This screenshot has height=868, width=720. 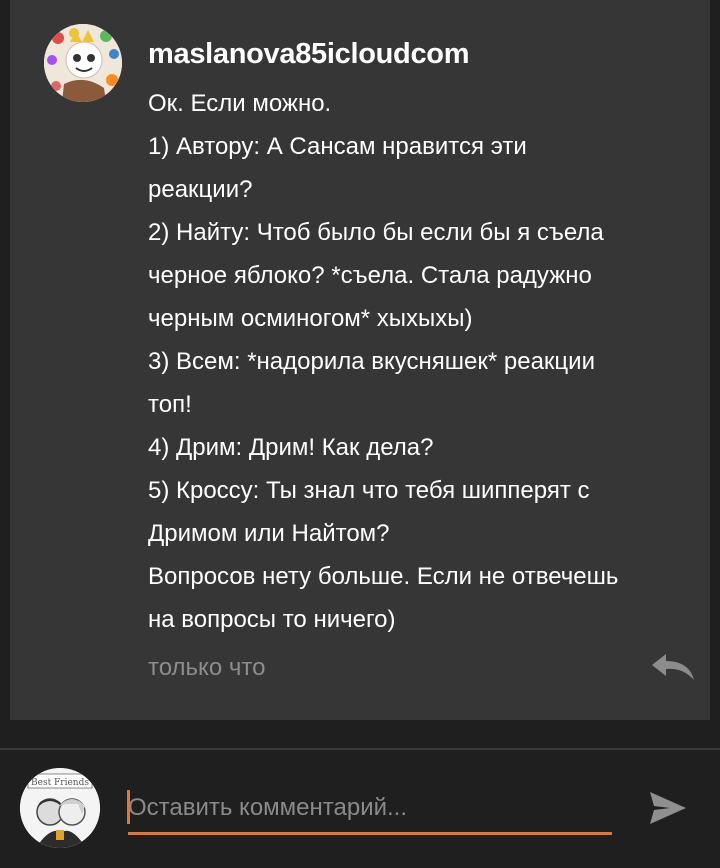 I want to click on comment-line: топ!, so click(x=170, y=404).